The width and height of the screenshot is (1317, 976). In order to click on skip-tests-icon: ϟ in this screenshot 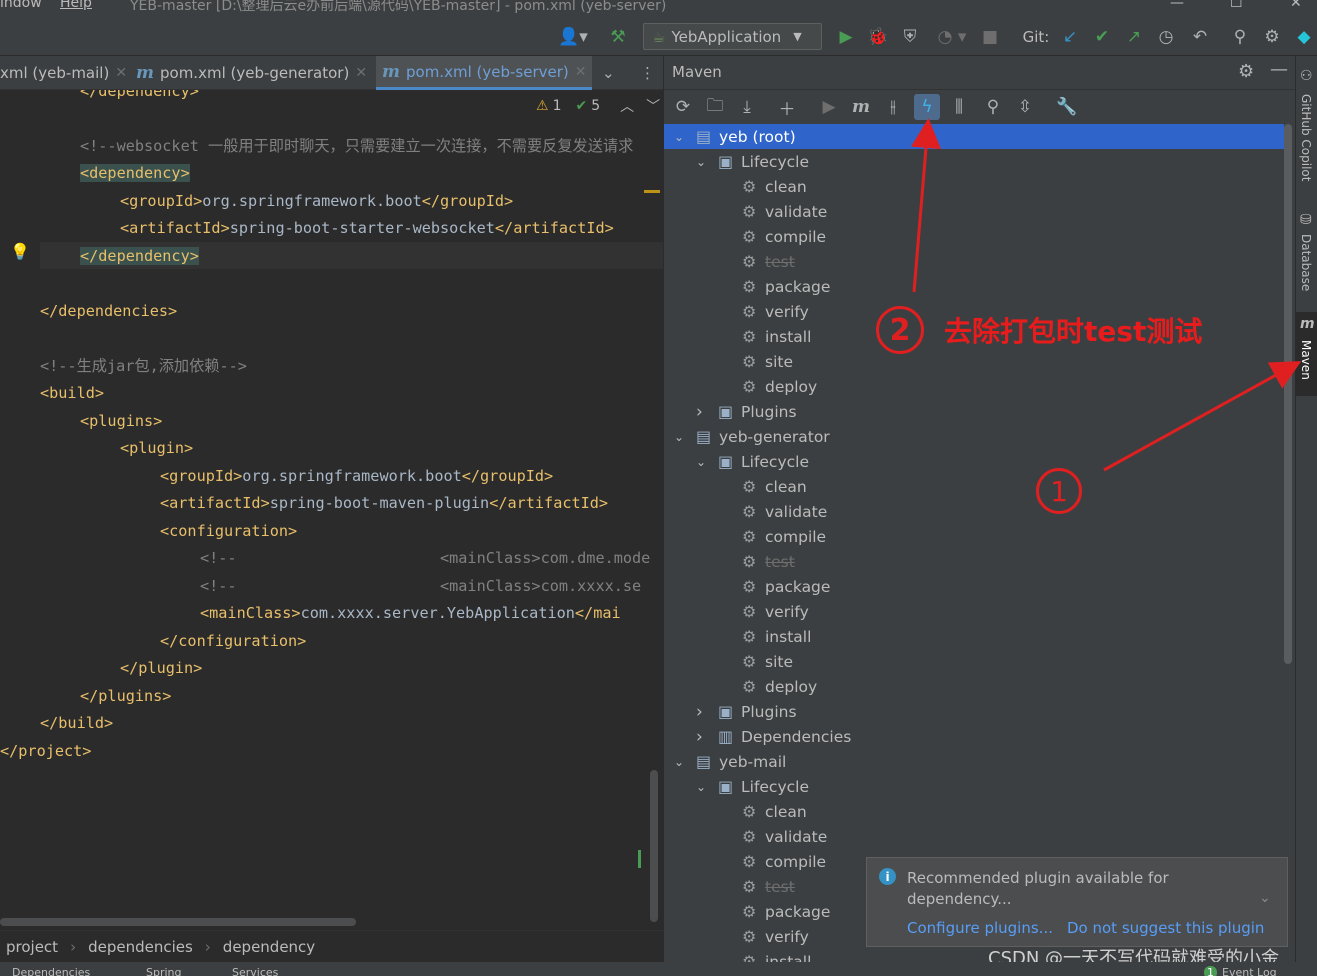, I will do `click(927, 107)`.